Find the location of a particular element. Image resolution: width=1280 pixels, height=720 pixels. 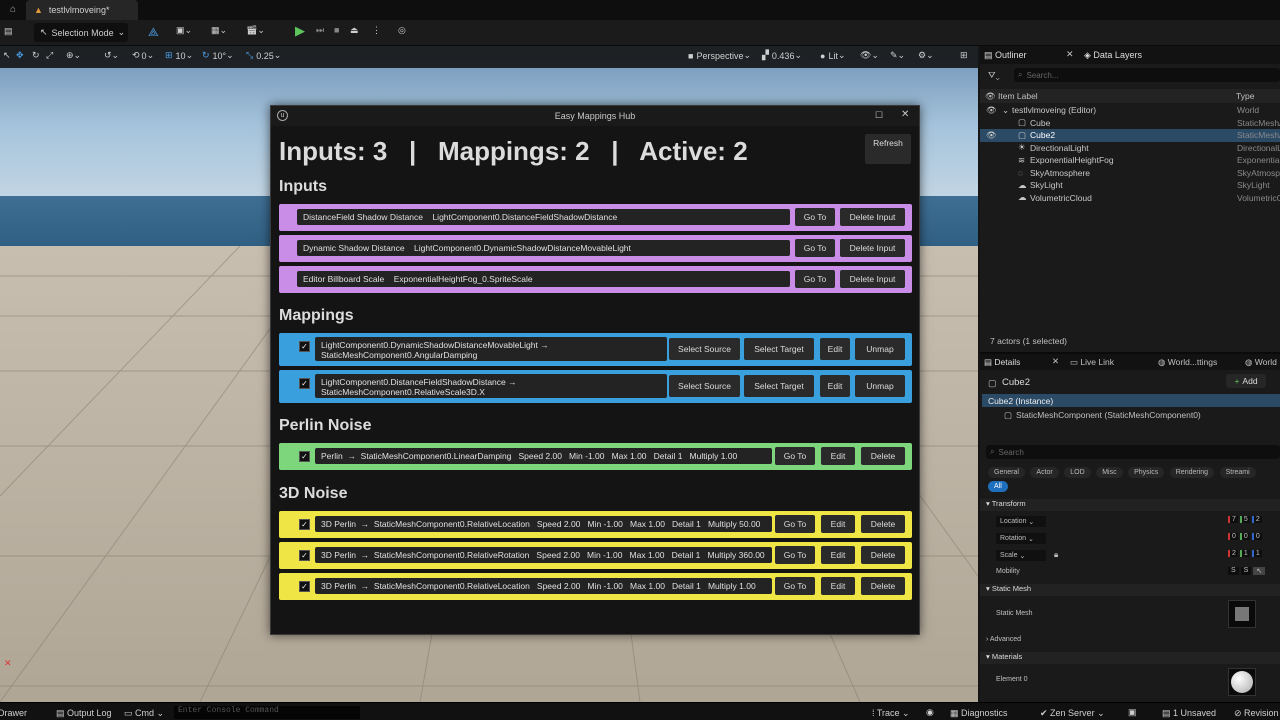

step-icon: ⏭︎ is located at coordinates (320, 30).